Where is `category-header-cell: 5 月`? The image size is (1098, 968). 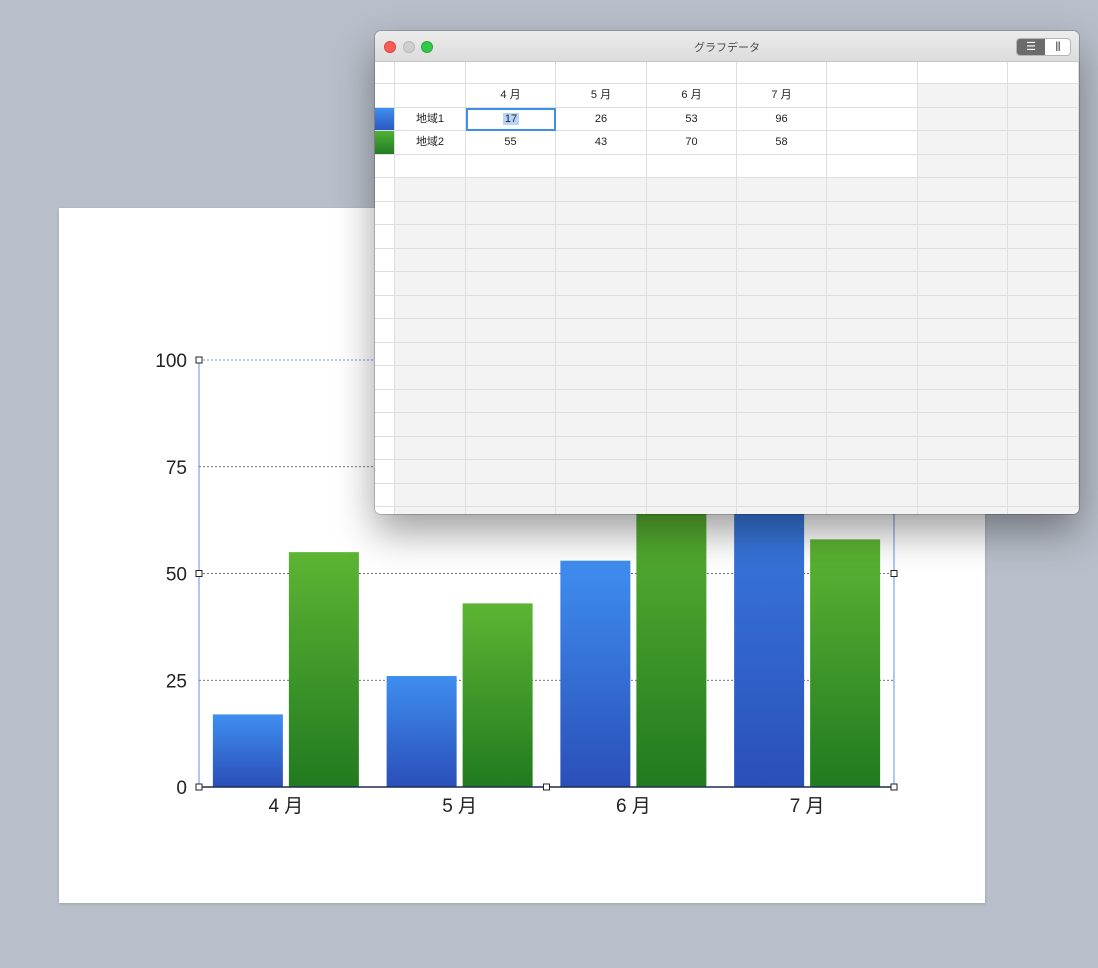
category-header-cell: 5 月 is located at coordinates (601, 96).